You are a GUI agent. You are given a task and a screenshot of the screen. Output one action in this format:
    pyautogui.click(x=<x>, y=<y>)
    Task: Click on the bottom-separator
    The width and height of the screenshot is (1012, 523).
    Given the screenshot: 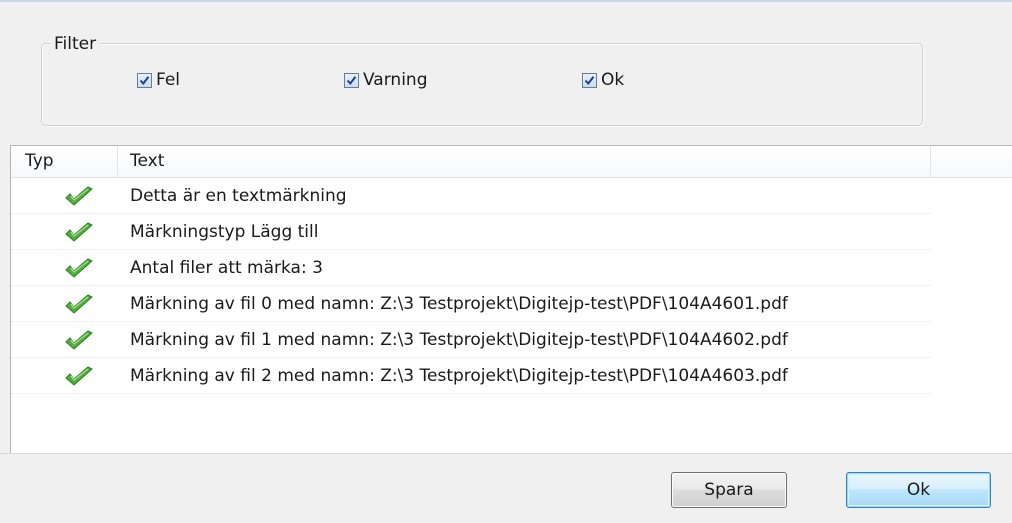 What is the action you would take?
    pyautogui.click(x=506, y=453)
    